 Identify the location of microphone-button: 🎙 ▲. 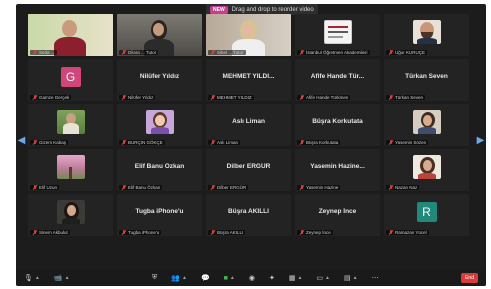
(32, 278).